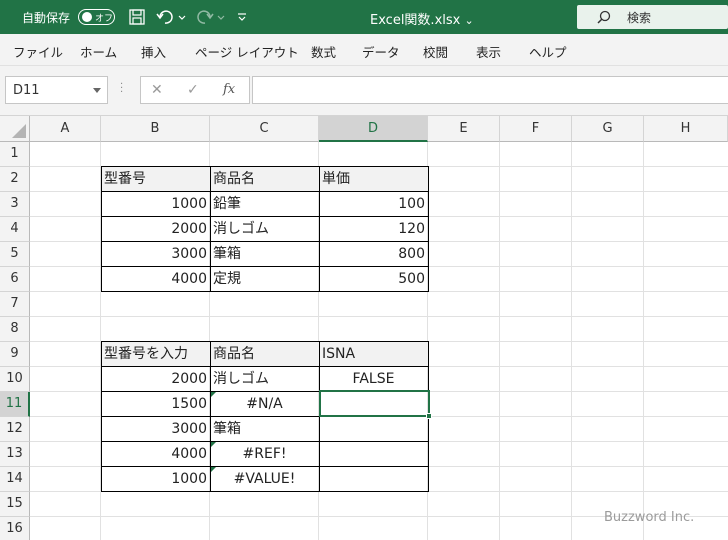 The width and height of the screenshot is (728, 540). Describe the element at coordinates (435, 51) in the screenshot. I see `tab-review: 校閲` at that location.